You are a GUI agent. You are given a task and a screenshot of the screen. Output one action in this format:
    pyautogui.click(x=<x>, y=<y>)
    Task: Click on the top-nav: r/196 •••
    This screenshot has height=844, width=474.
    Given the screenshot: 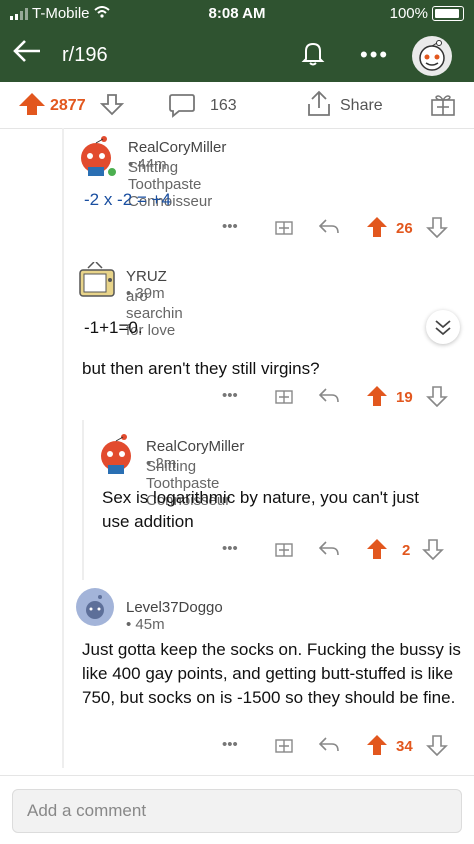 What is the action you would take?
    pyautogui.click(x=237, y=54)
    